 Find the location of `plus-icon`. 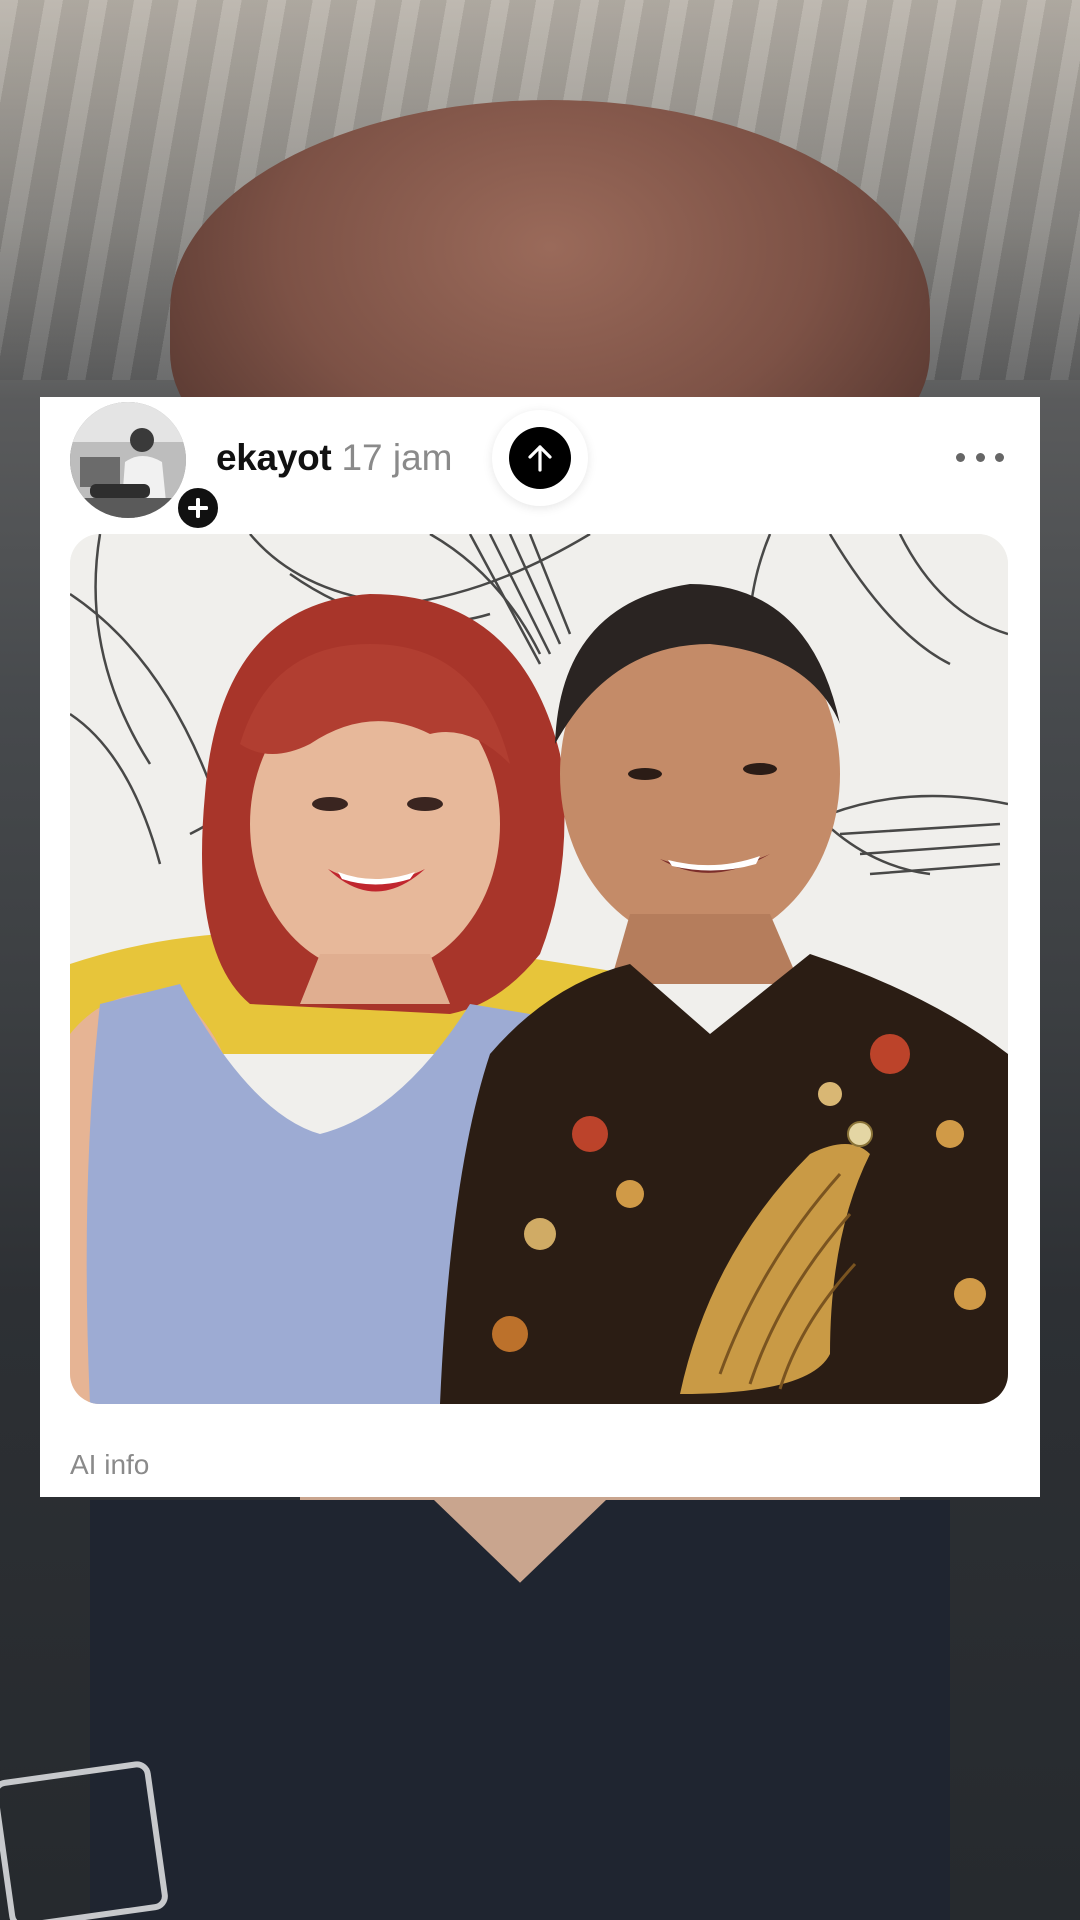

plus-icon is located at coordinates (198, 508).